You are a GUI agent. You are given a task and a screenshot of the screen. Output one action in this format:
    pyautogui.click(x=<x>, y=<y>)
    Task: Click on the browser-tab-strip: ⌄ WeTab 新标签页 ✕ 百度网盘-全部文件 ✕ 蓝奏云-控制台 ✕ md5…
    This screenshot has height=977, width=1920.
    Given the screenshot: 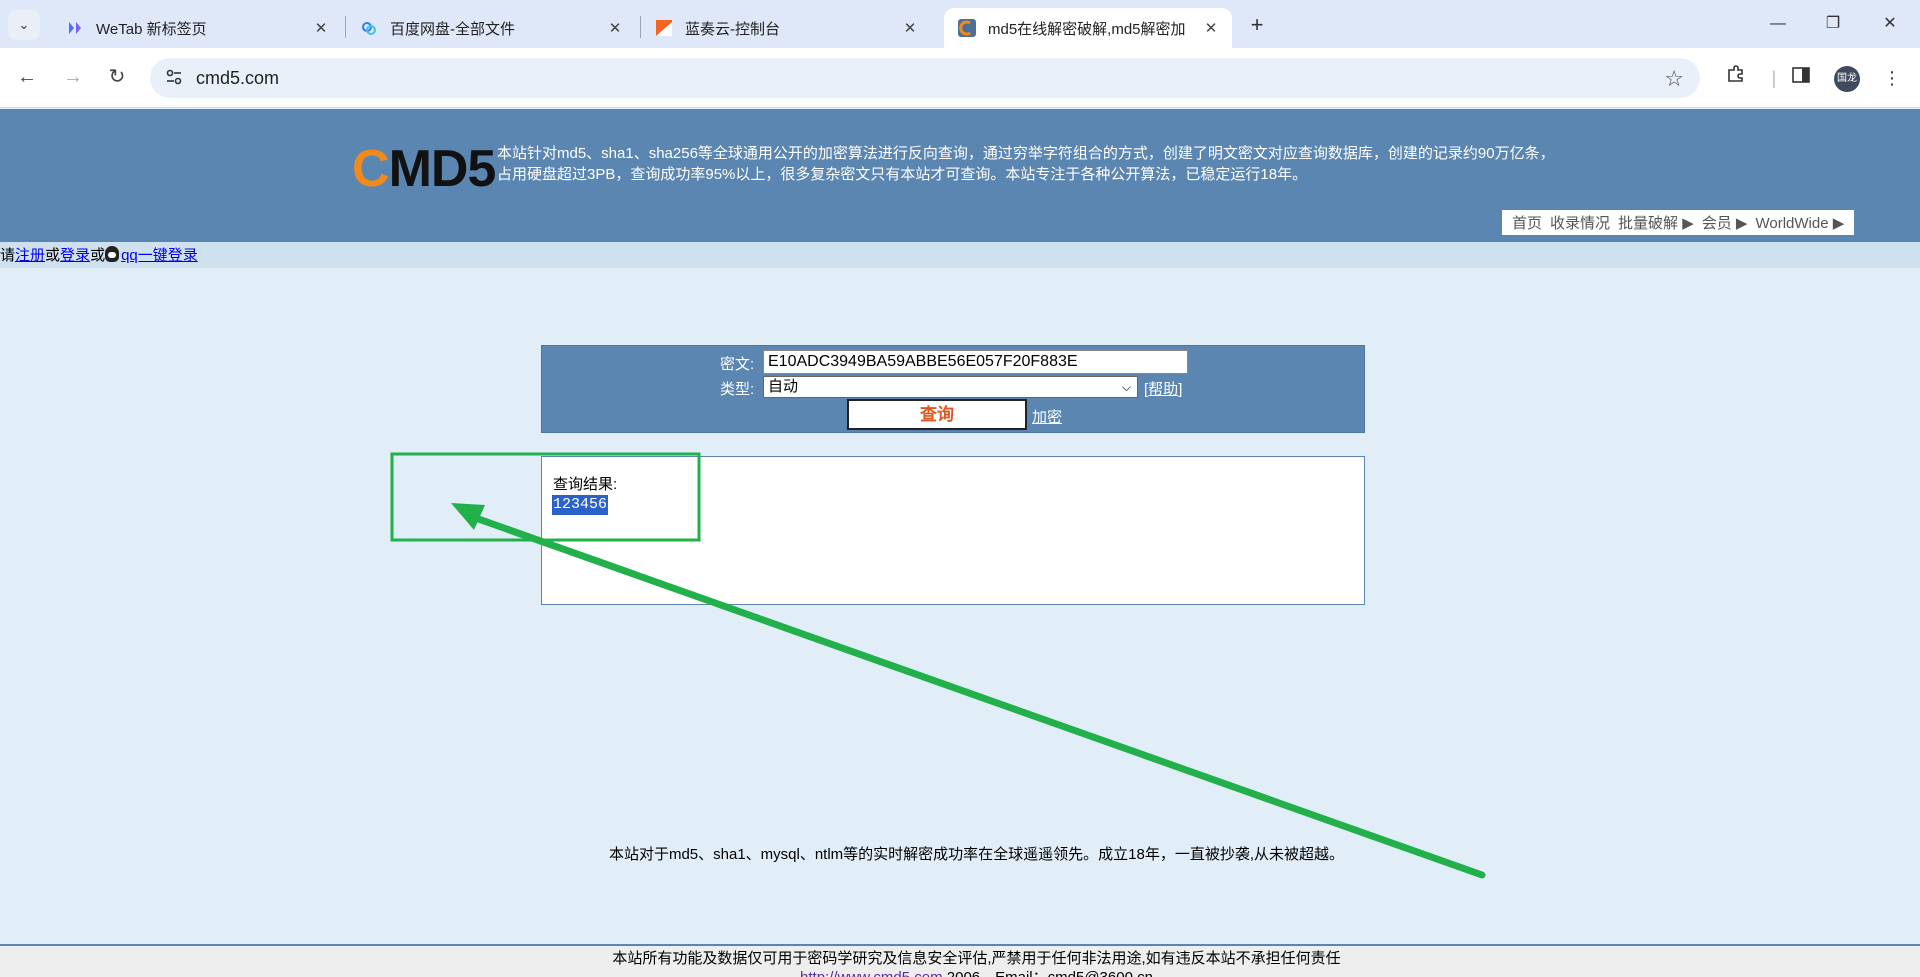 What is the action you would take?
    pyautogui.click(x=960, y=24)
    